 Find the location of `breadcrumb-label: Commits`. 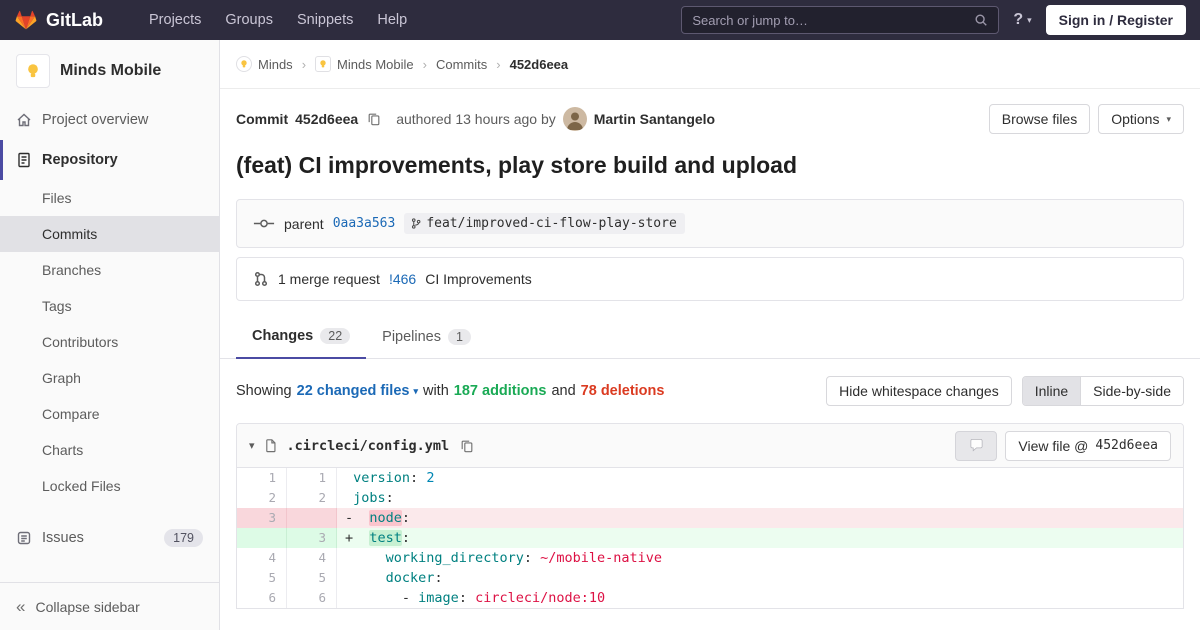

breadcrumb-label: Commits is located at coordinates (461, 64).